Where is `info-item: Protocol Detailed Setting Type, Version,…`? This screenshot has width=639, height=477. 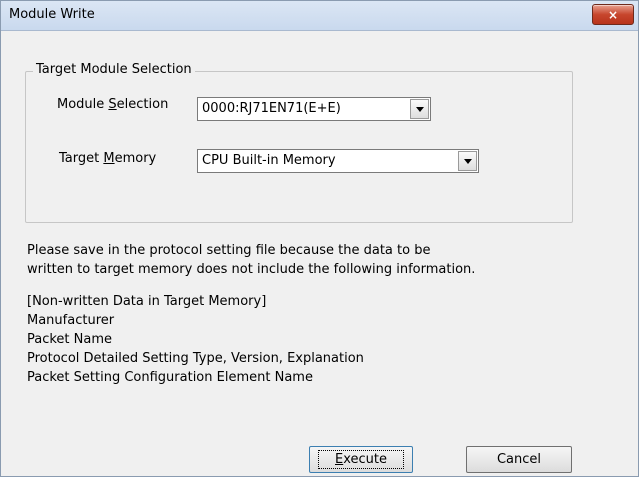
info-item: Protocol Detailed Setting Type, Version,… is located at coordinates (195, 358).